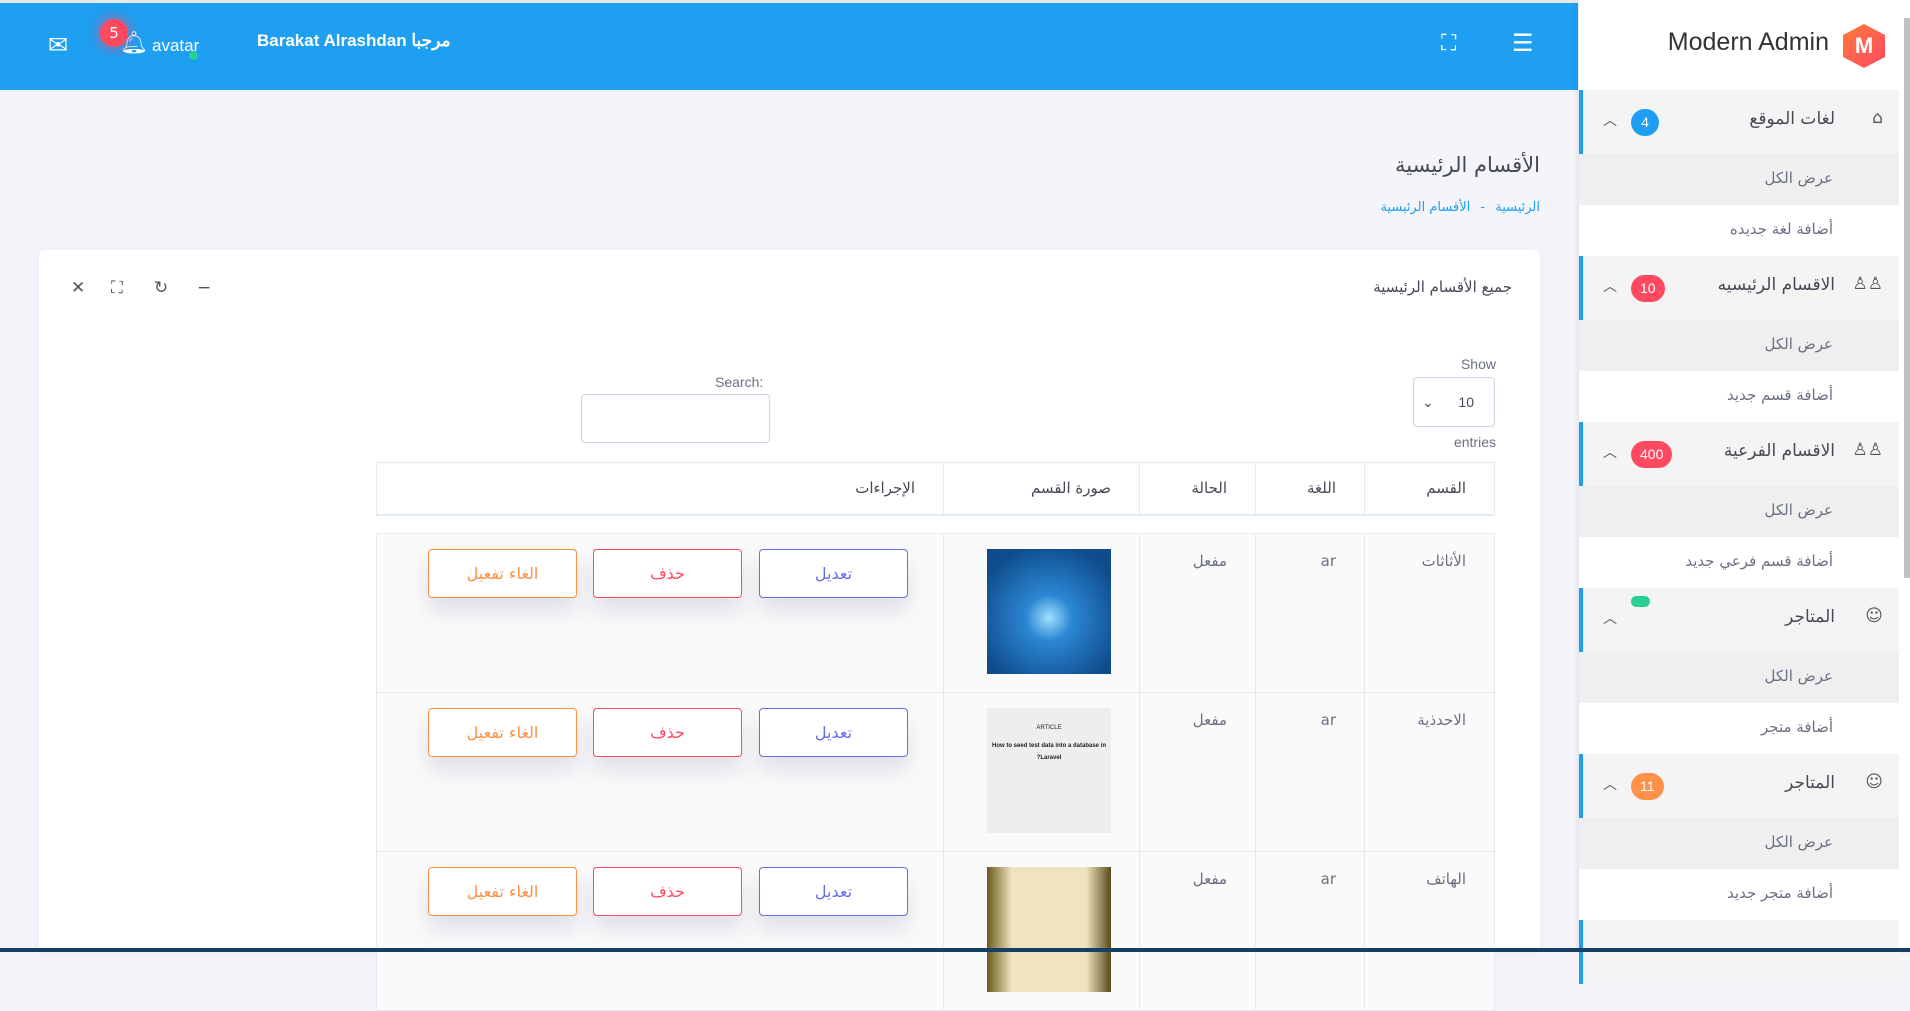 Image resolution: width=1910 pixels, height=1011 pixels. Describe the element at coordinates (1523, 43) in the screenshot. I see `menu-toggle-icon: ☰` at that location.